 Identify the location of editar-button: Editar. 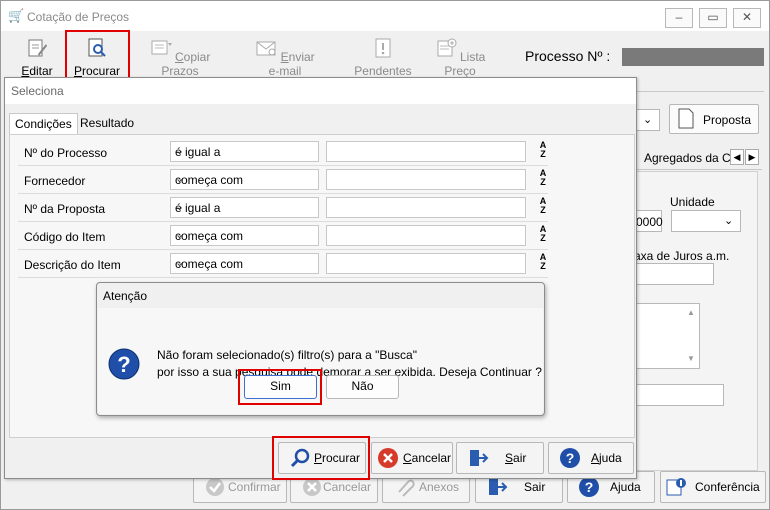
(37, 56).